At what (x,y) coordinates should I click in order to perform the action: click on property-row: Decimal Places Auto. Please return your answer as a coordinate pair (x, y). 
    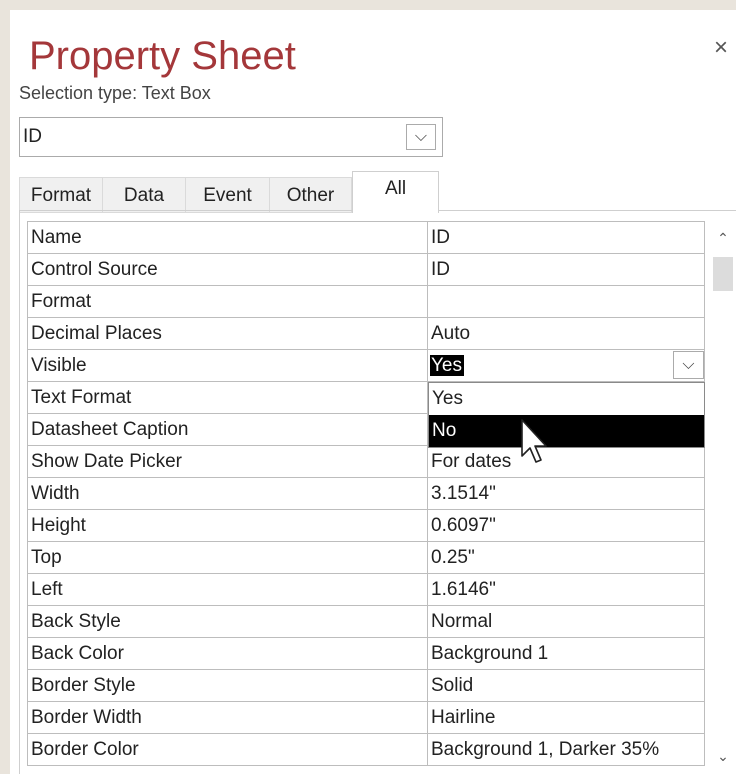
    Looking at the image, I should click on (366, 333).